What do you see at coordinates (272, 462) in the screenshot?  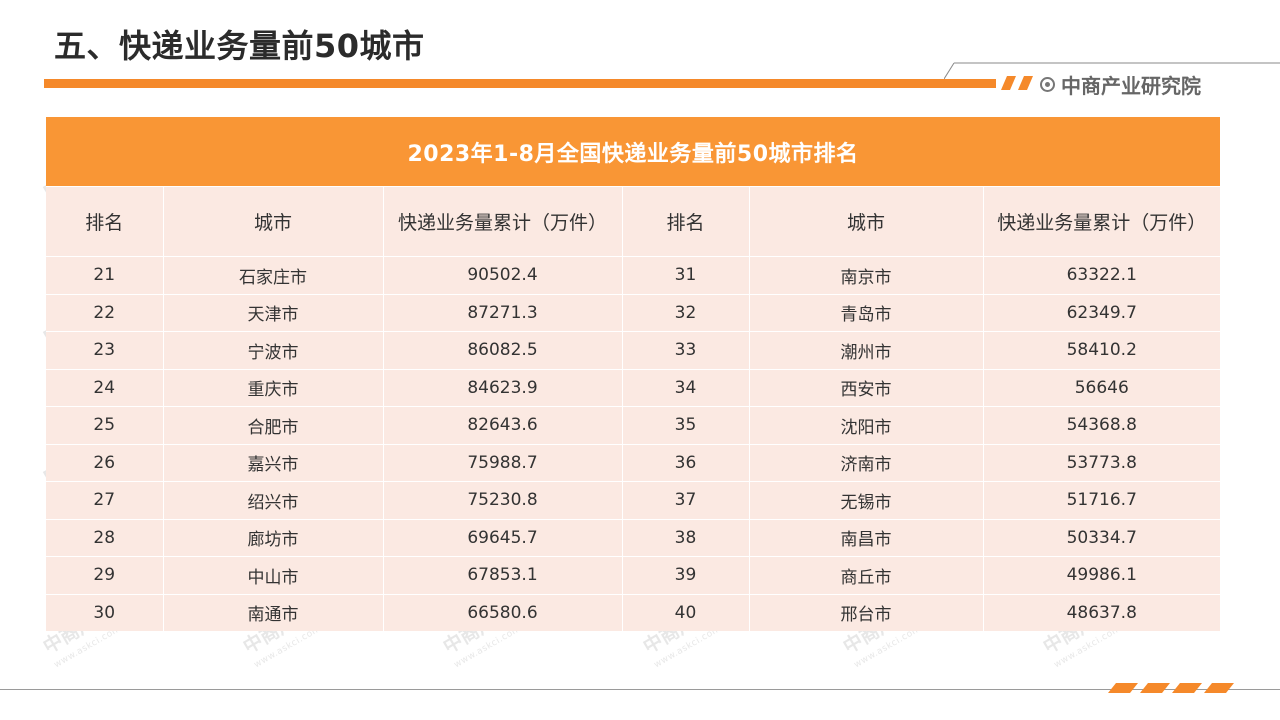 I see `city-cell: 嘉兴市` at bounding box center [272, 462].